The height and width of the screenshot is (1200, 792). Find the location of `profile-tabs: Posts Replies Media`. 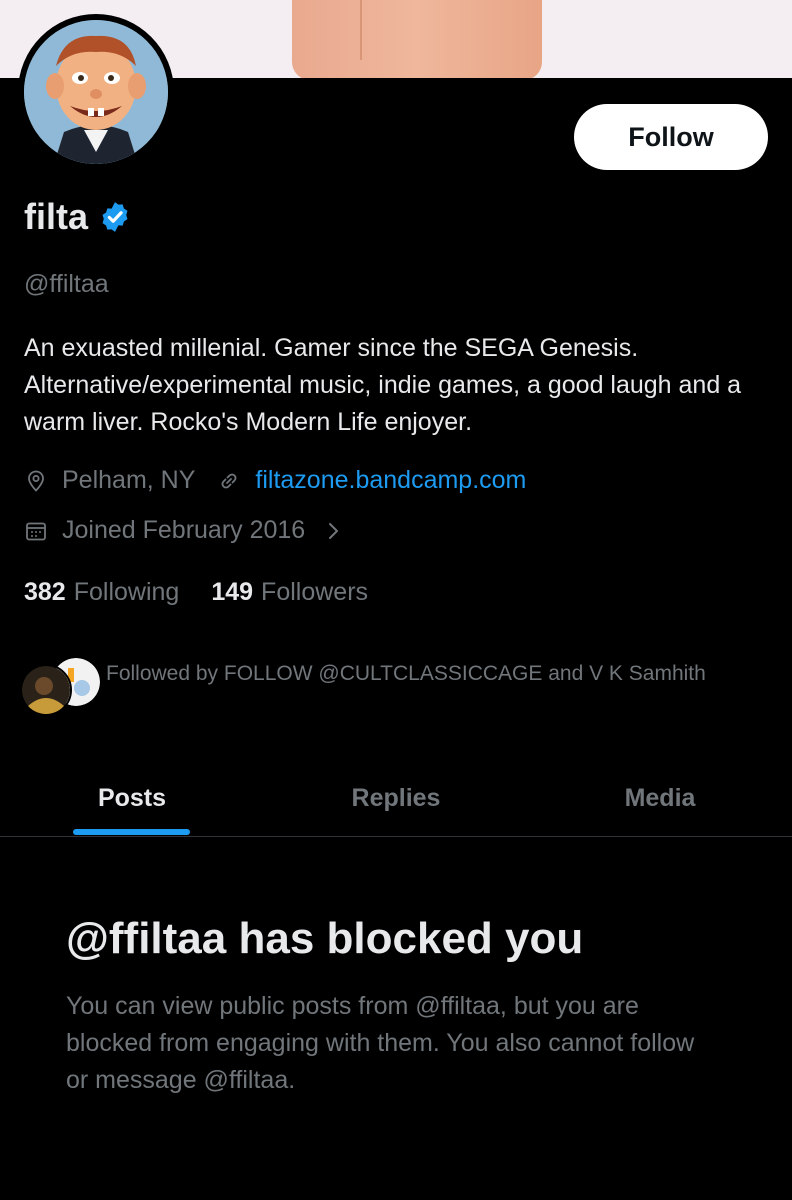

profile-tabs: Posts Replies Media is located at coordinates (396, 798).